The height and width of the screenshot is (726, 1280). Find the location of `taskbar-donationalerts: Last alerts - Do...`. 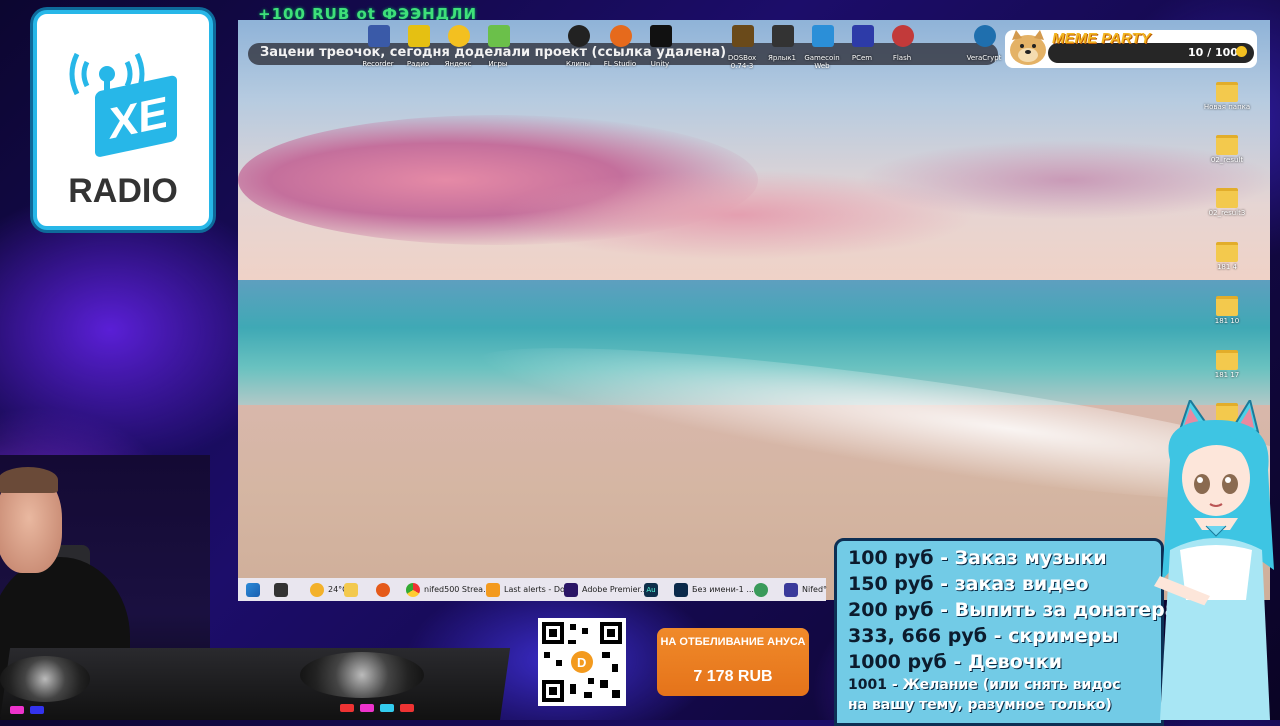

taskbar-donationalerts: Last alerts - Do... is located at coordinates (529, 589).